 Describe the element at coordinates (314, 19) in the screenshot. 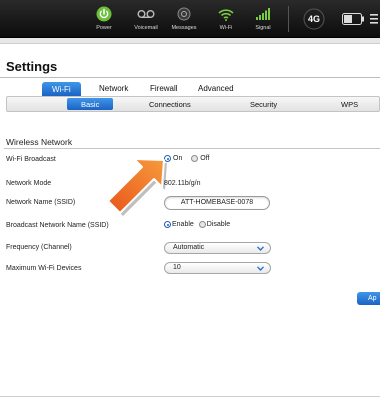

I see `network-badge: 4G` at that location.